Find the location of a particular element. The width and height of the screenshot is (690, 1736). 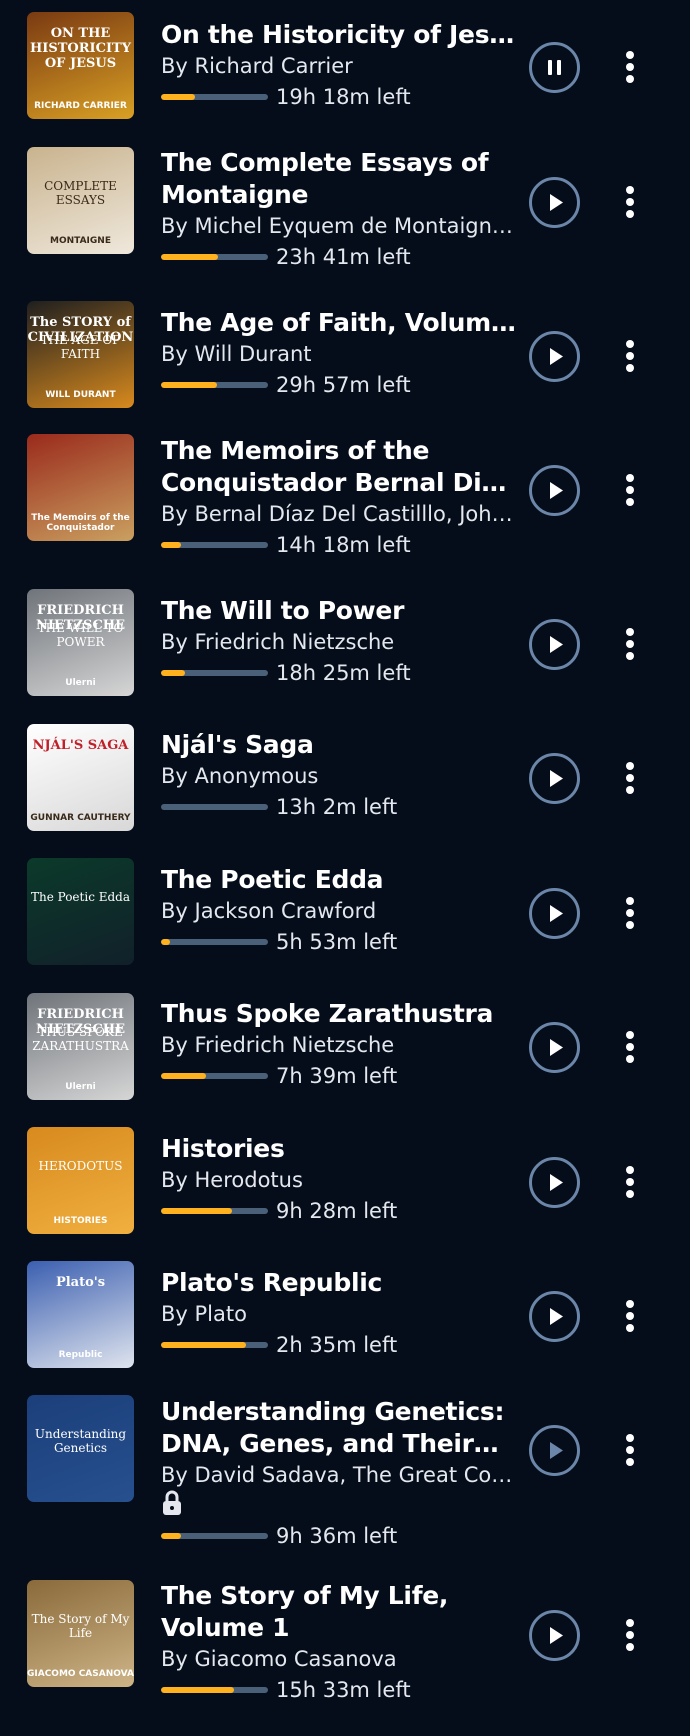

cover-text-3: WILL DURANT is located at coordinates (80, 395).